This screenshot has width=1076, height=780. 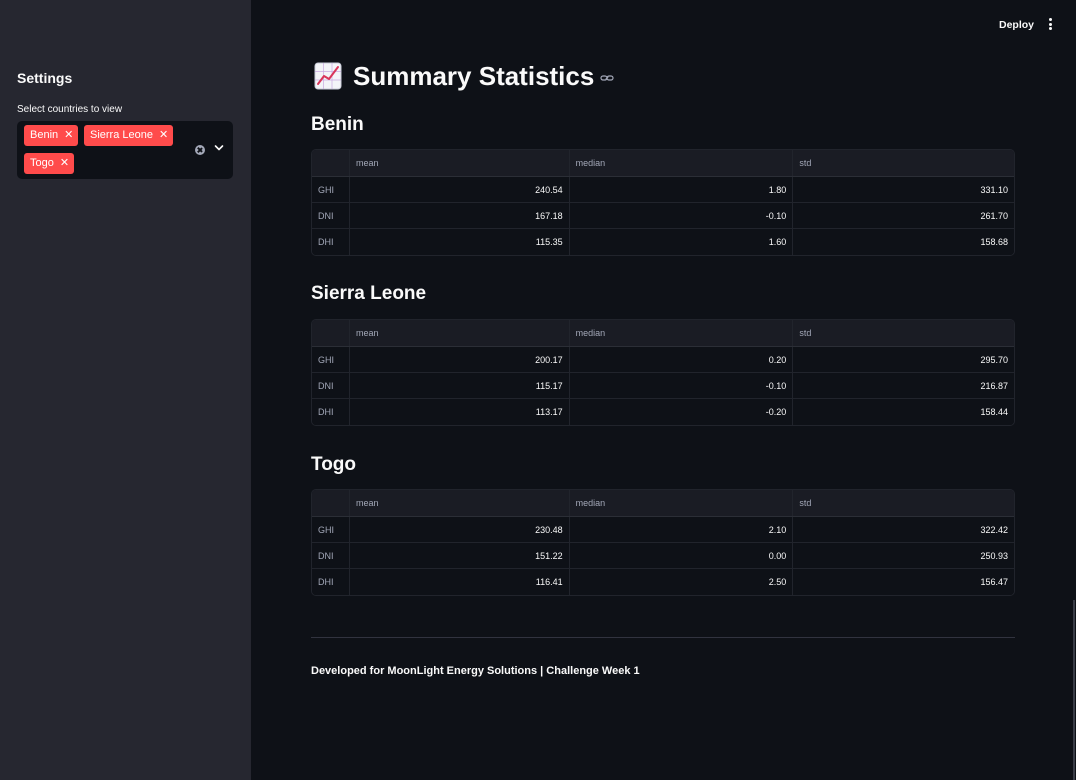 What do you see at coordinates (369, 293) in the screenshot?
I see `section-title-sierra-leone: Sierra Leone` at bounding box center [369, 293].